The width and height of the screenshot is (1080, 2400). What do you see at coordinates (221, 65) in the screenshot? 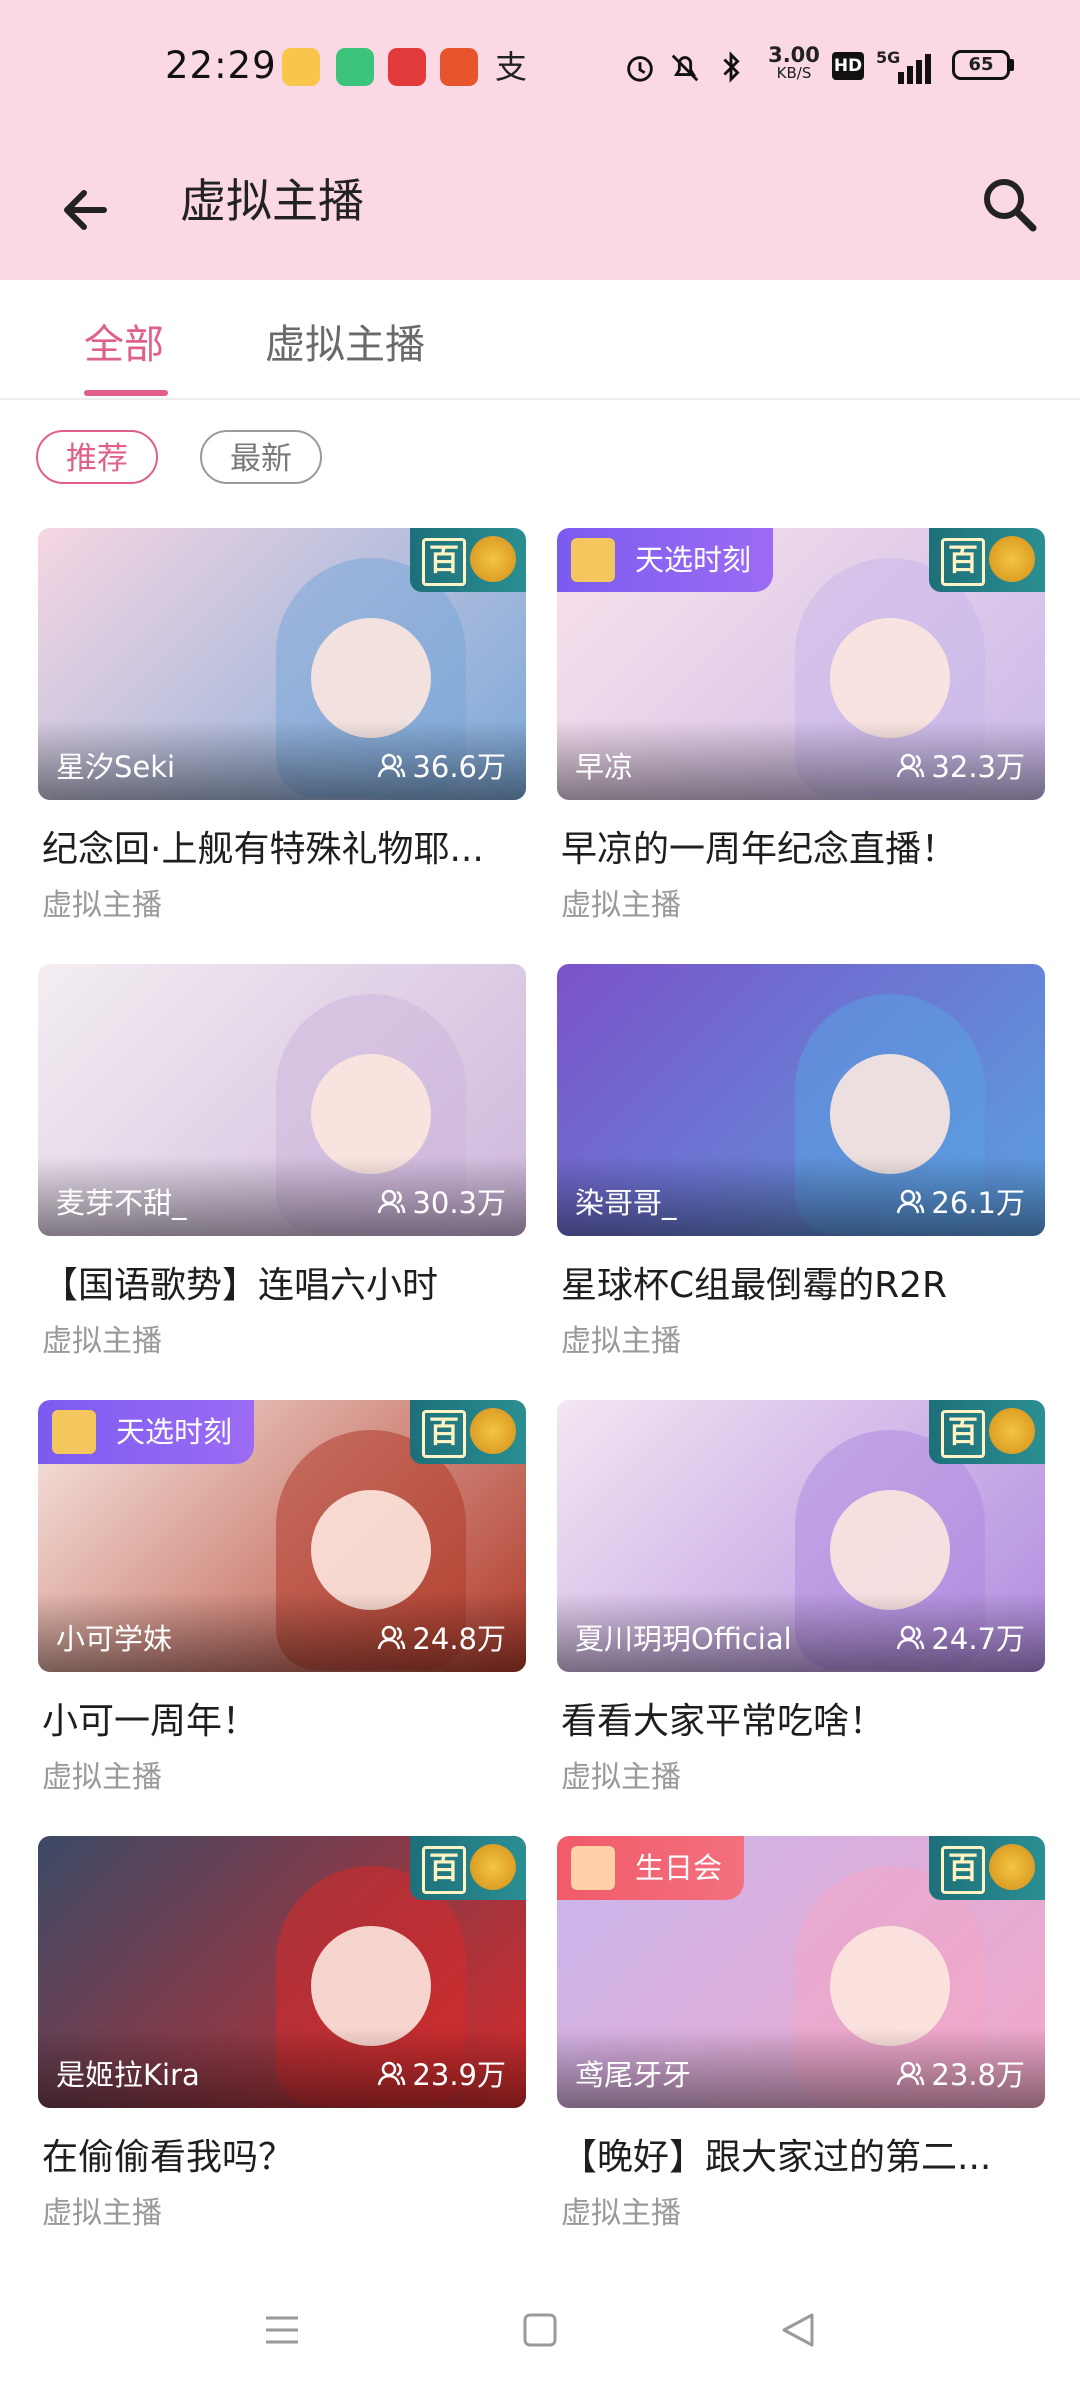
I see `status-time: 22:29` at bounding box center [221, 65].